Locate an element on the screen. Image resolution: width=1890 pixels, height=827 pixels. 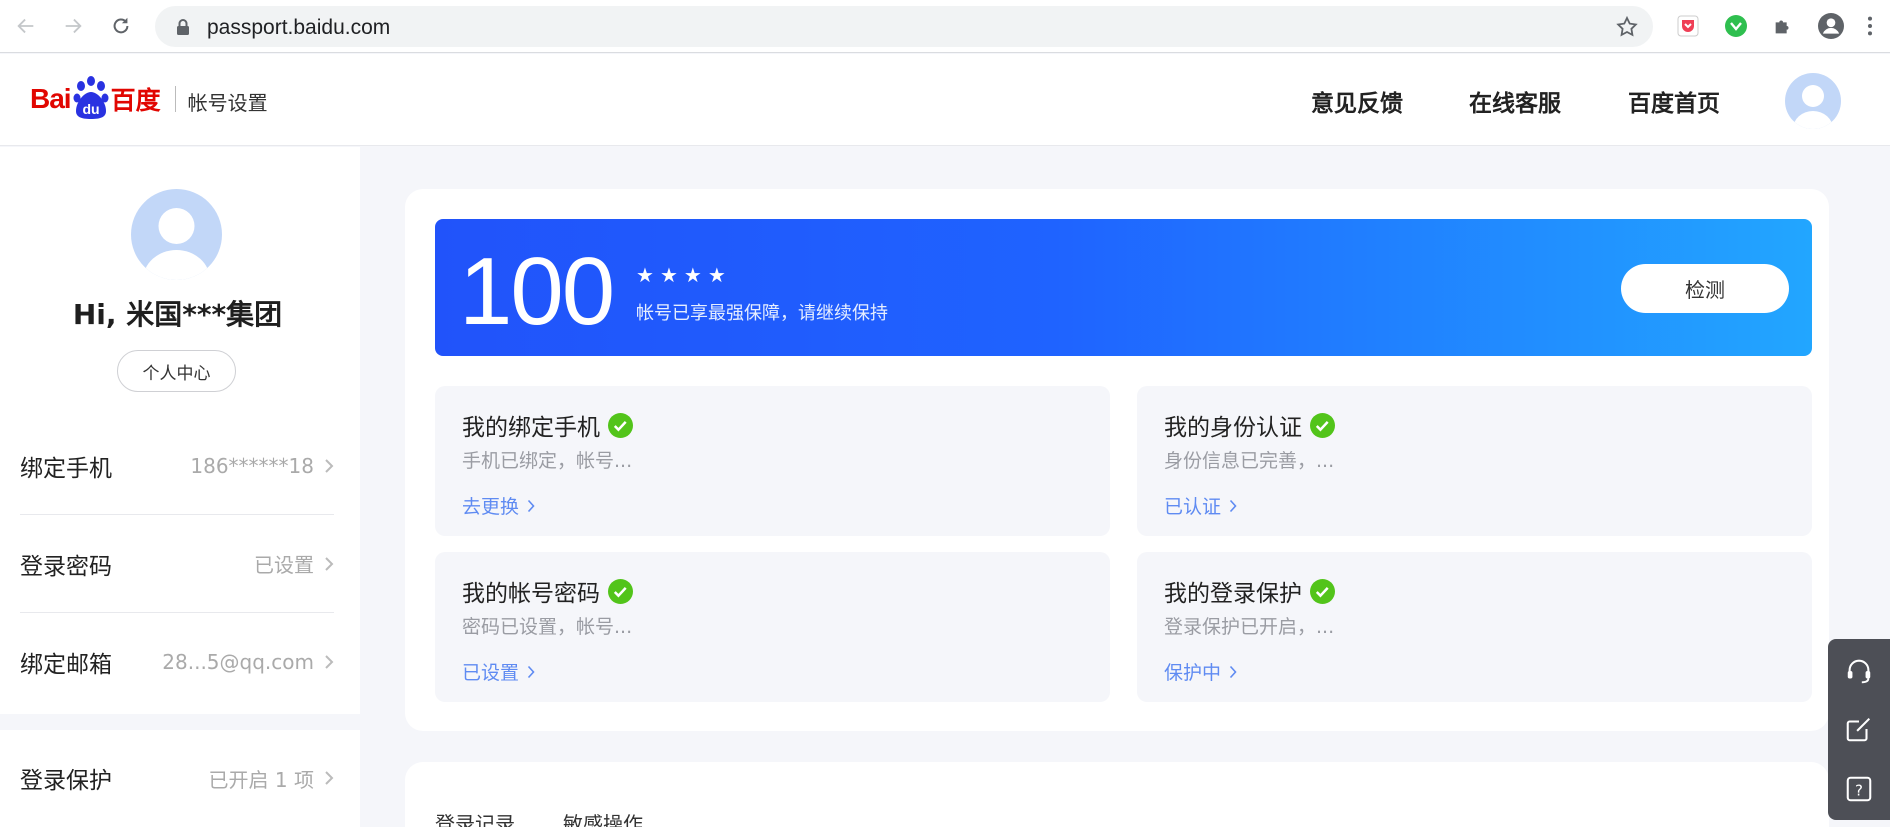
card-action-label: 已认证 is located at coordinates (1193, 507).